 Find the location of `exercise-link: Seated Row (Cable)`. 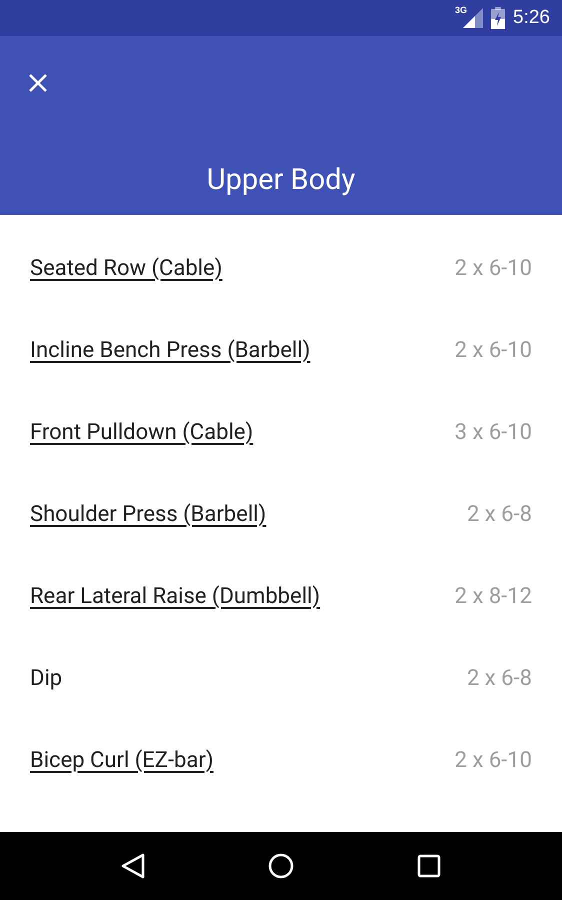

exercise-link: Seated Row (Cable) is located at coordinates (126, 268).